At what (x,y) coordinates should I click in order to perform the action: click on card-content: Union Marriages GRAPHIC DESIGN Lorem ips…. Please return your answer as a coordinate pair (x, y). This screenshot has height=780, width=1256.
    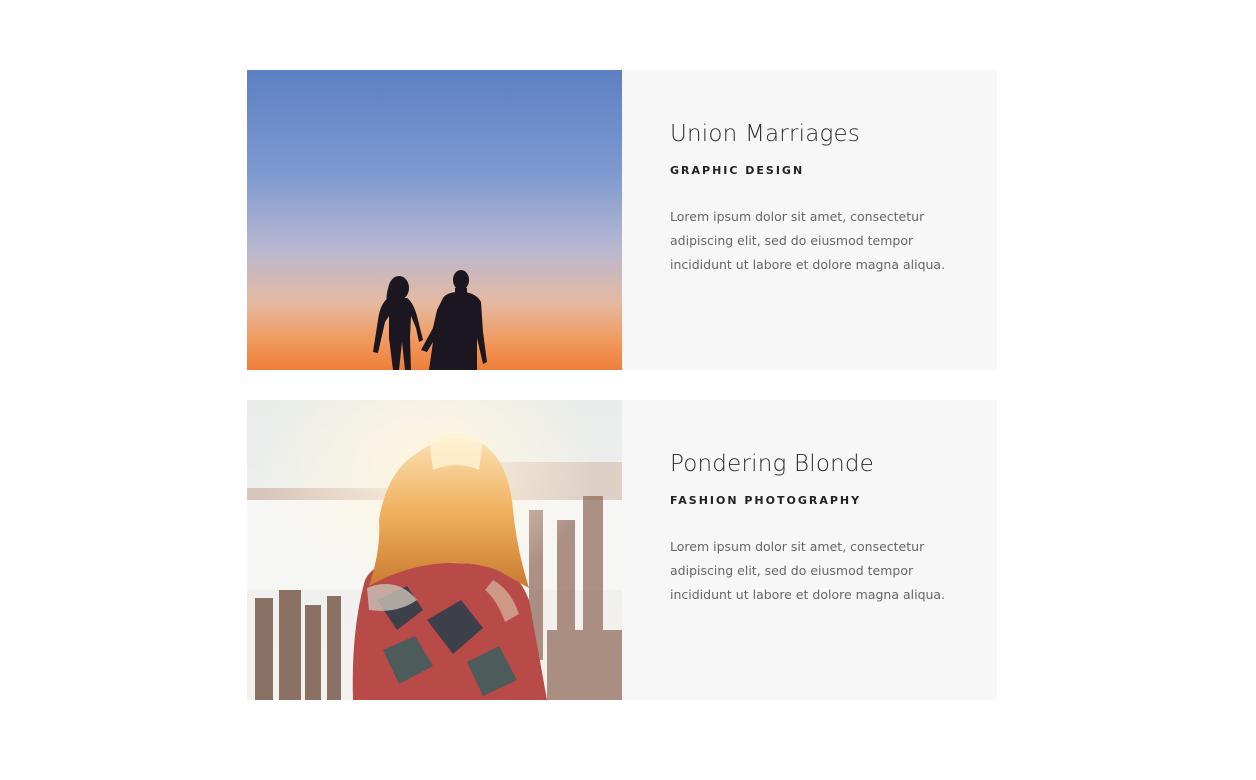
    Looking at the image, I should click on (809, 220).